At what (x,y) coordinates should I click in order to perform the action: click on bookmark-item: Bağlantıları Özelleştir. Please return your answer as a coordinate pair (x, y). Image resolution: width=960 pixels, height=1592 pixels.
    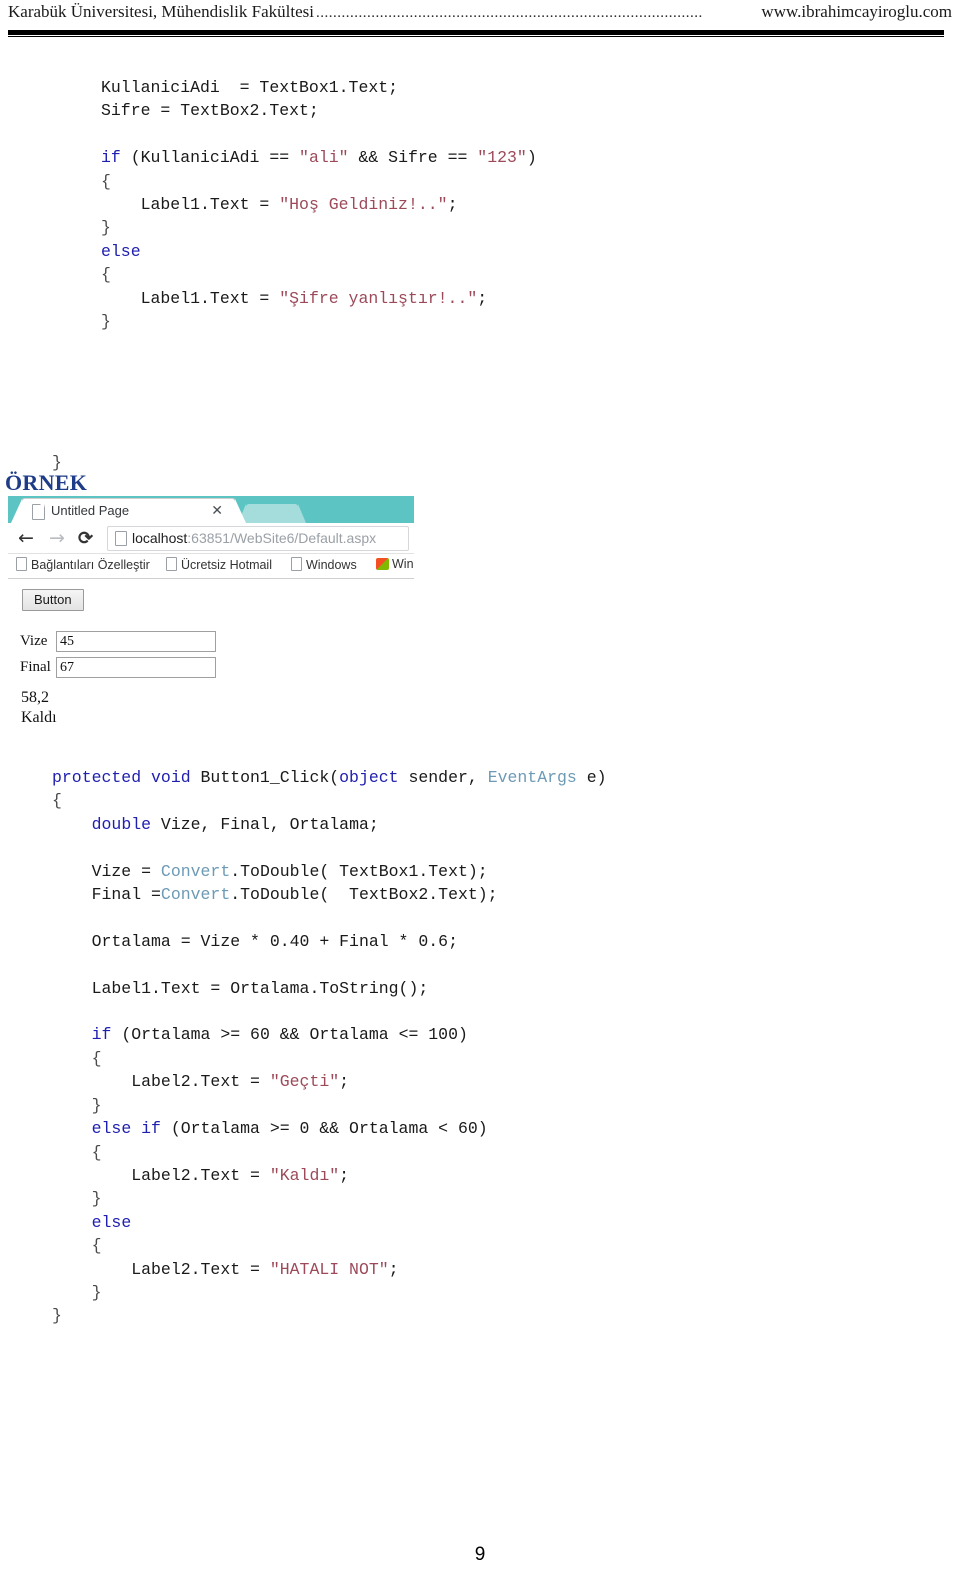
    Looking at the image, I should click on (83, 564).